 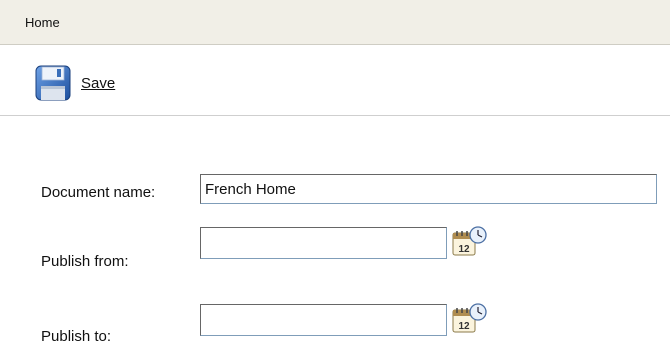 What do you see at coordinates (428, 189) in the screenshot?
I see `document-name-field` at bounding box center [428, 189].